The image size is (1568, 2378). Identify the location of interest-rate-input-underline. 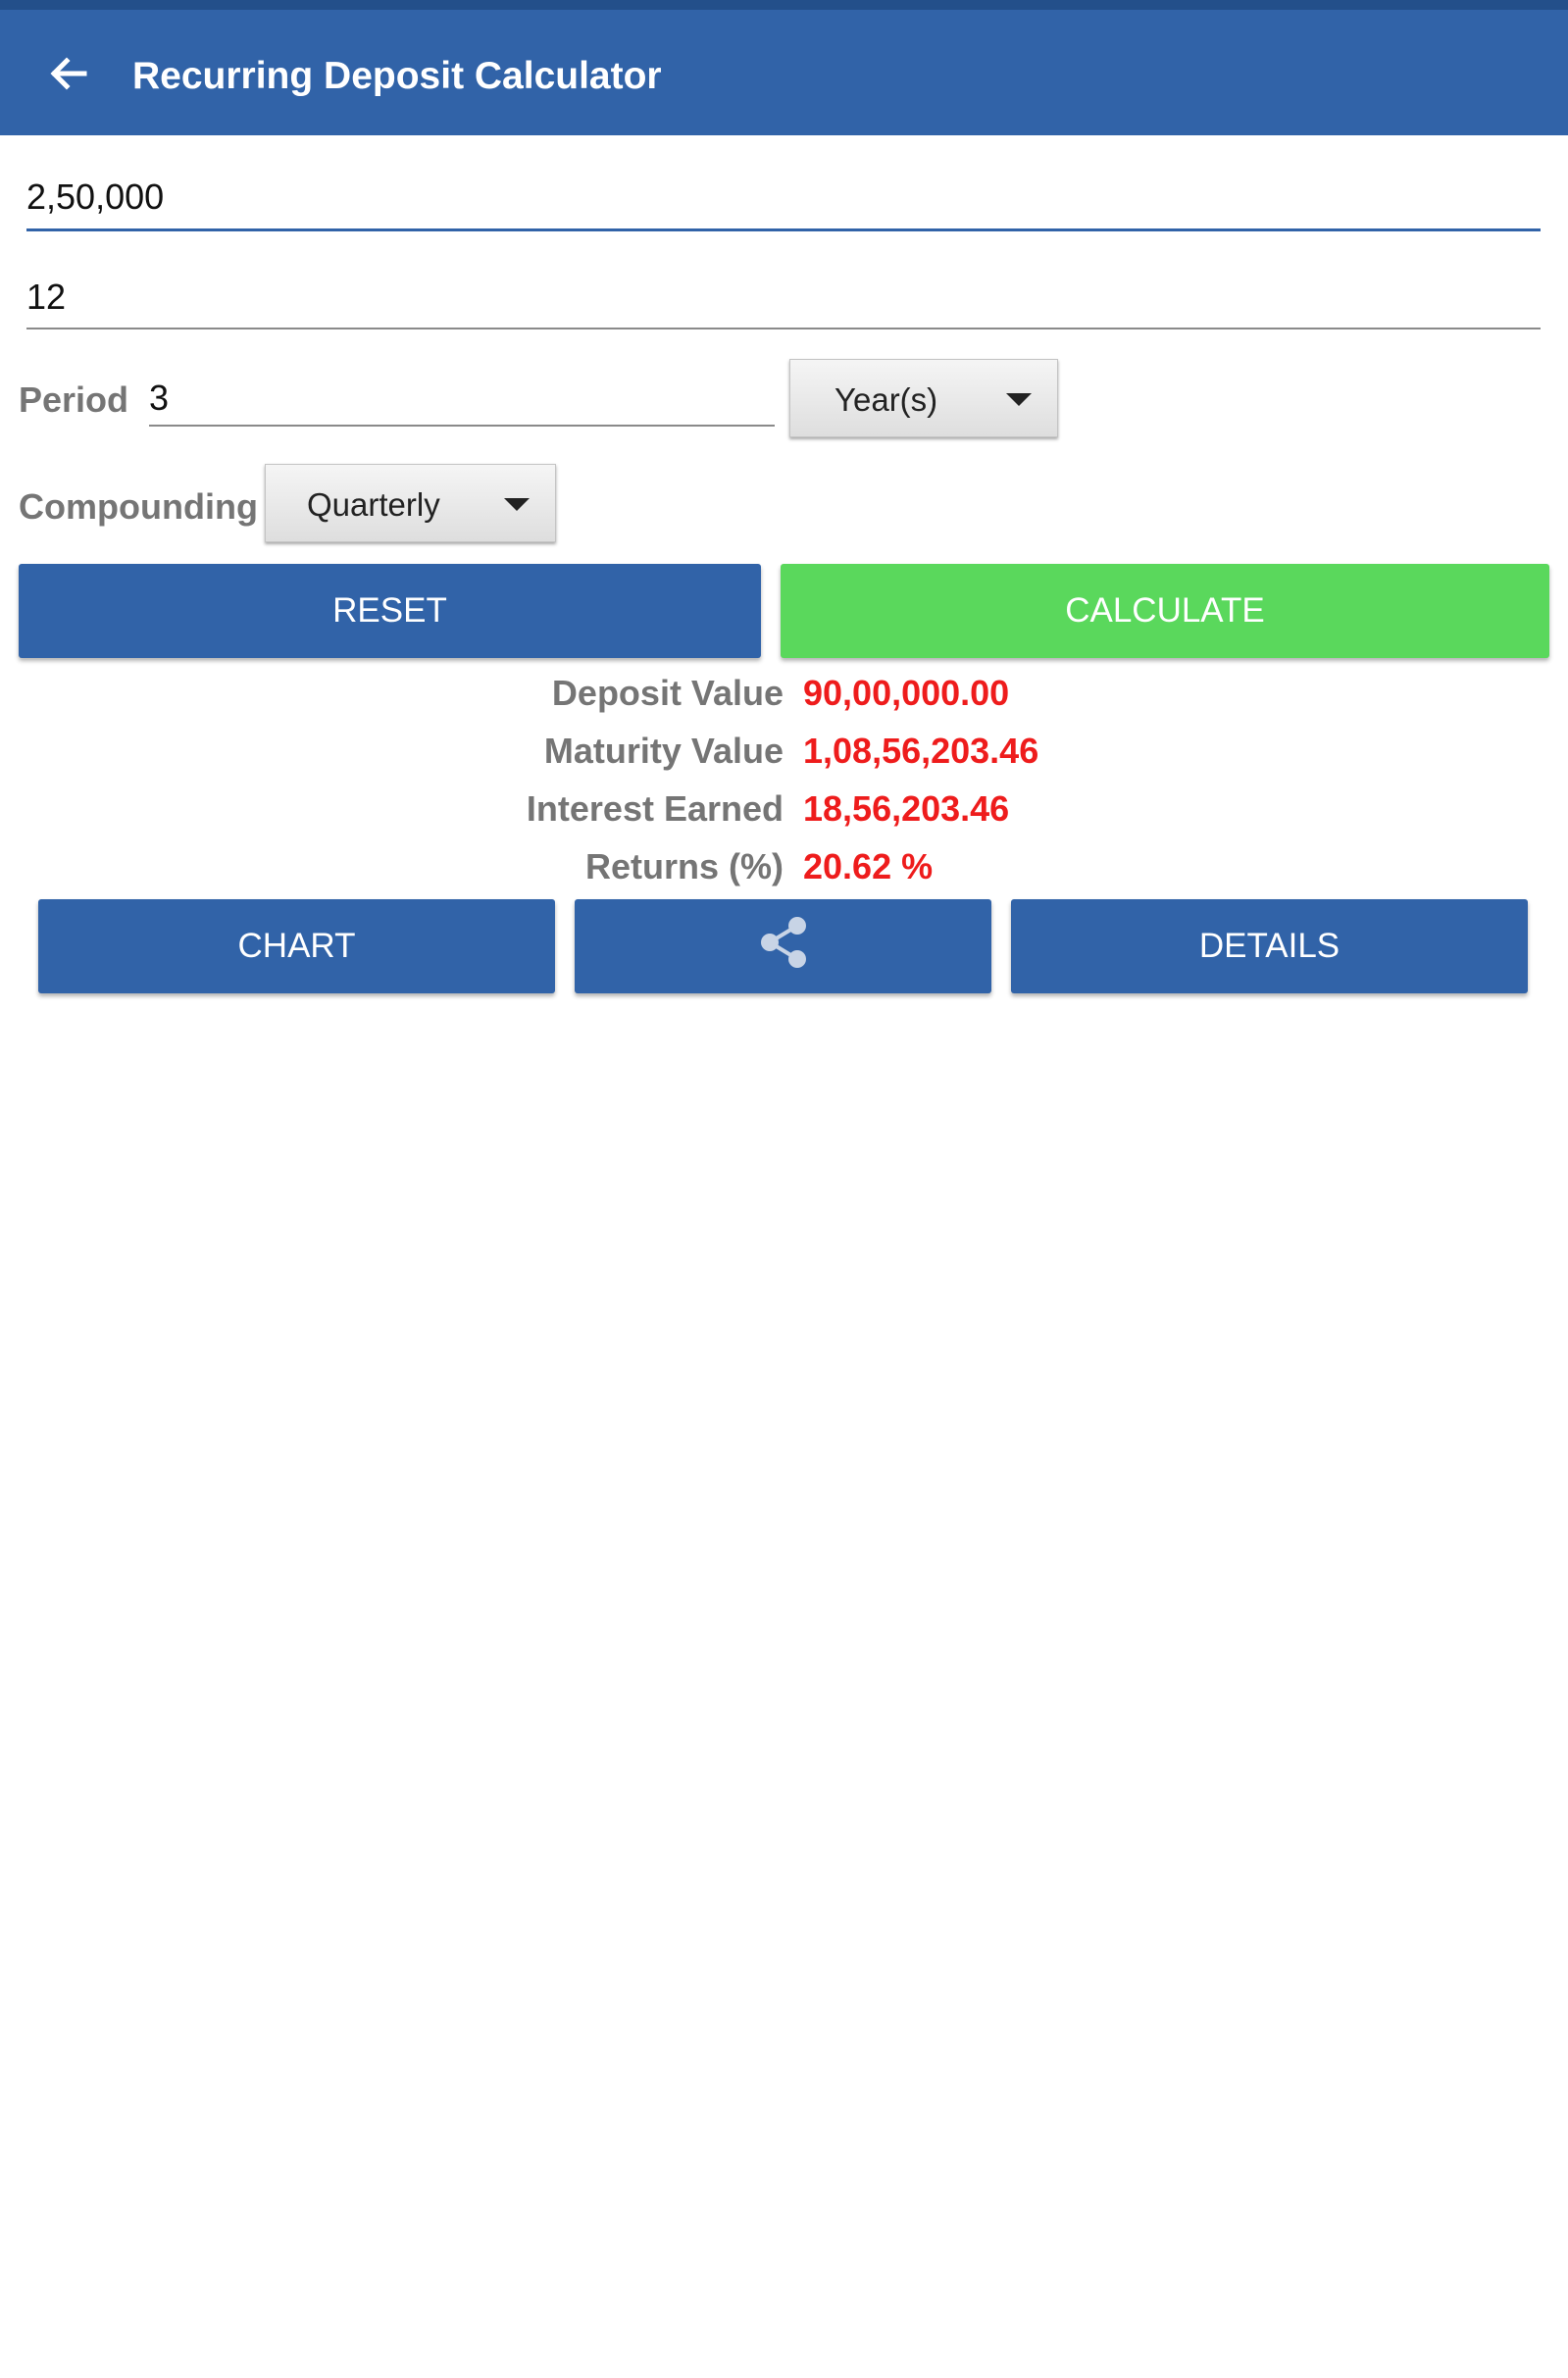
(783, 329).